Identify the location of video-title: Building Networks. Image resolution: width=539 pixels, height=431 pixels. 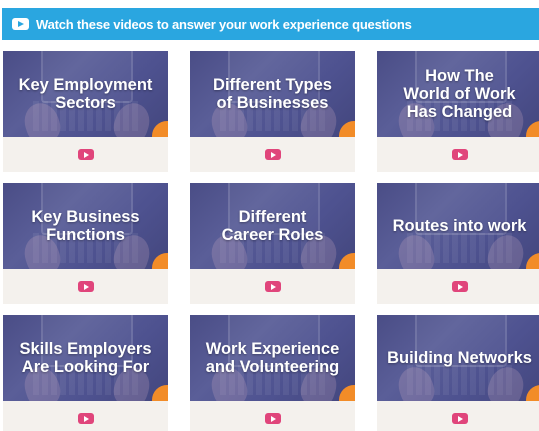
(459, 358).